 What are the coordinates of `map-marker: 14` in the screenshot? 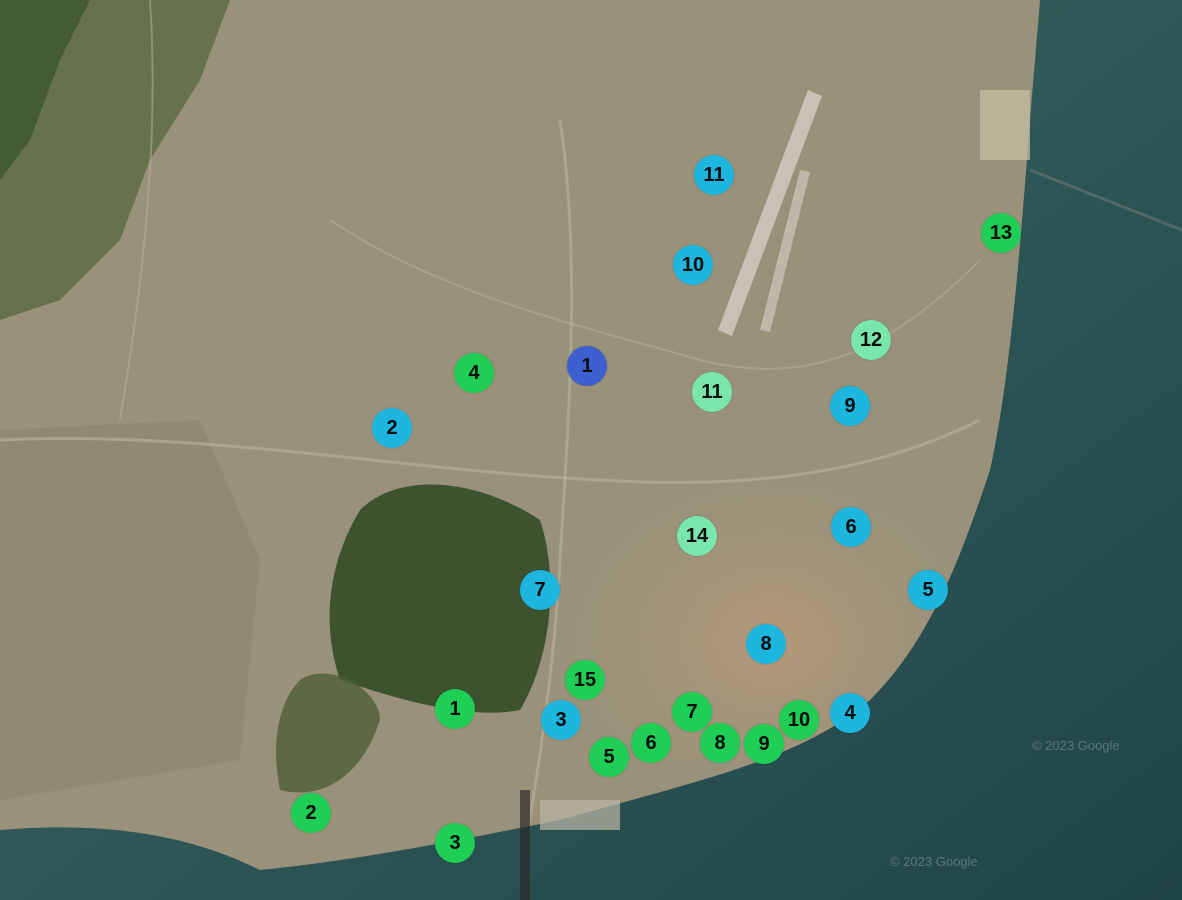 It's located at (697, 536).